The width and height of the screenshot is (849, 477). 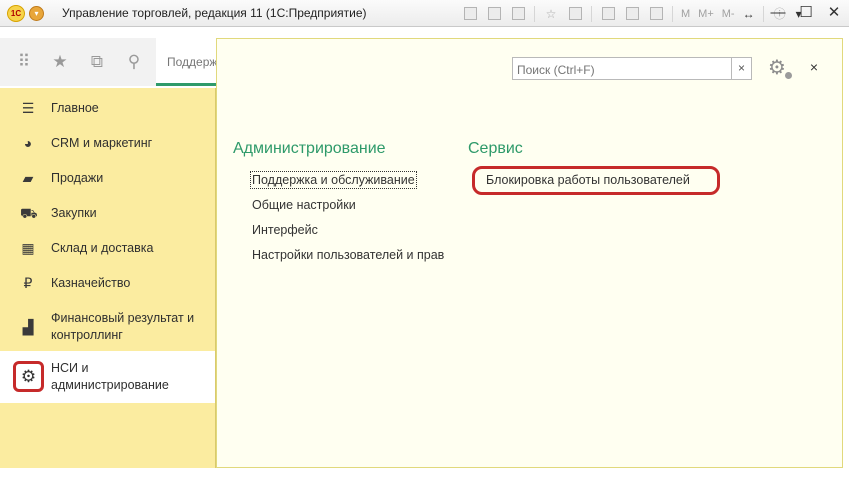 I want to click on favorites-star-icon: ★, so click(x=60, y=62).